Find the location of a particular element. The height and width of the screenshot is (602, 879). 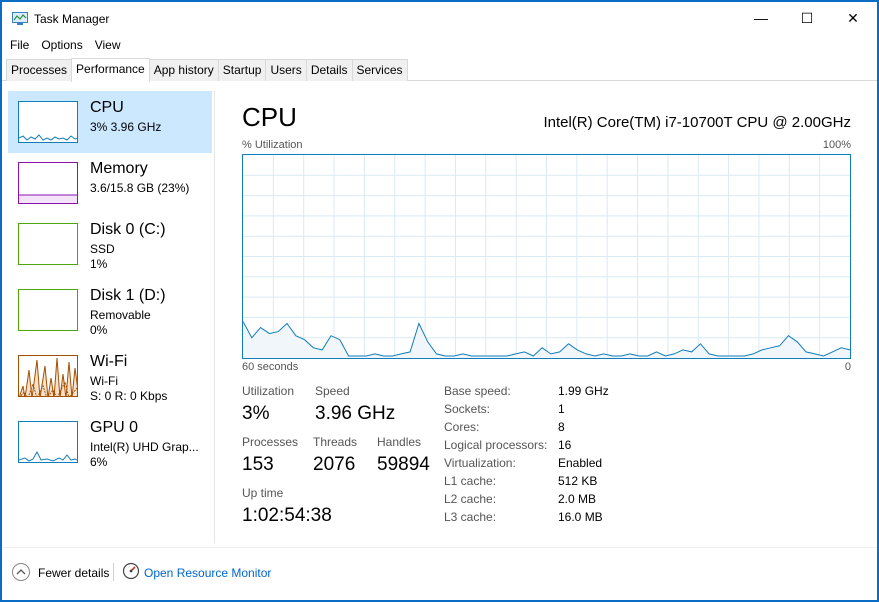

footer-bar: Fewer details Open Resource Monitor is located at coordinates (439, 571).